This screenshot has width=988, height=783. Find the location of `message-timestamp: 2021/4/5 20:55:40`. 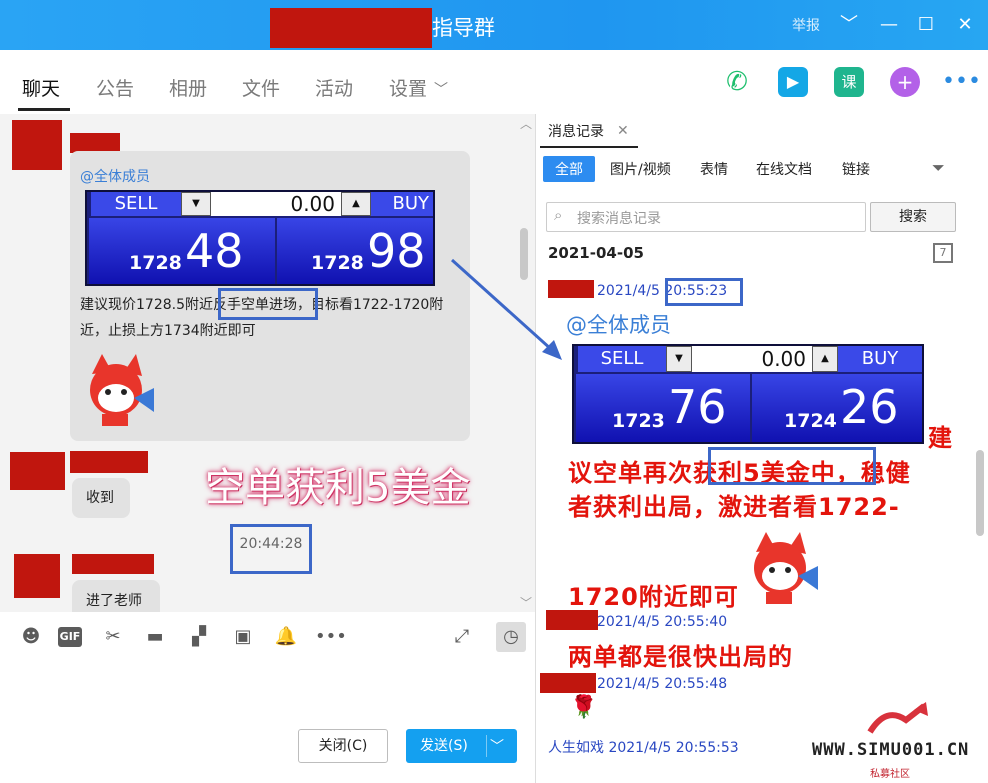

message-timestamp: 2021/4/5 20:55:40 is located at coordinates (662, 622).